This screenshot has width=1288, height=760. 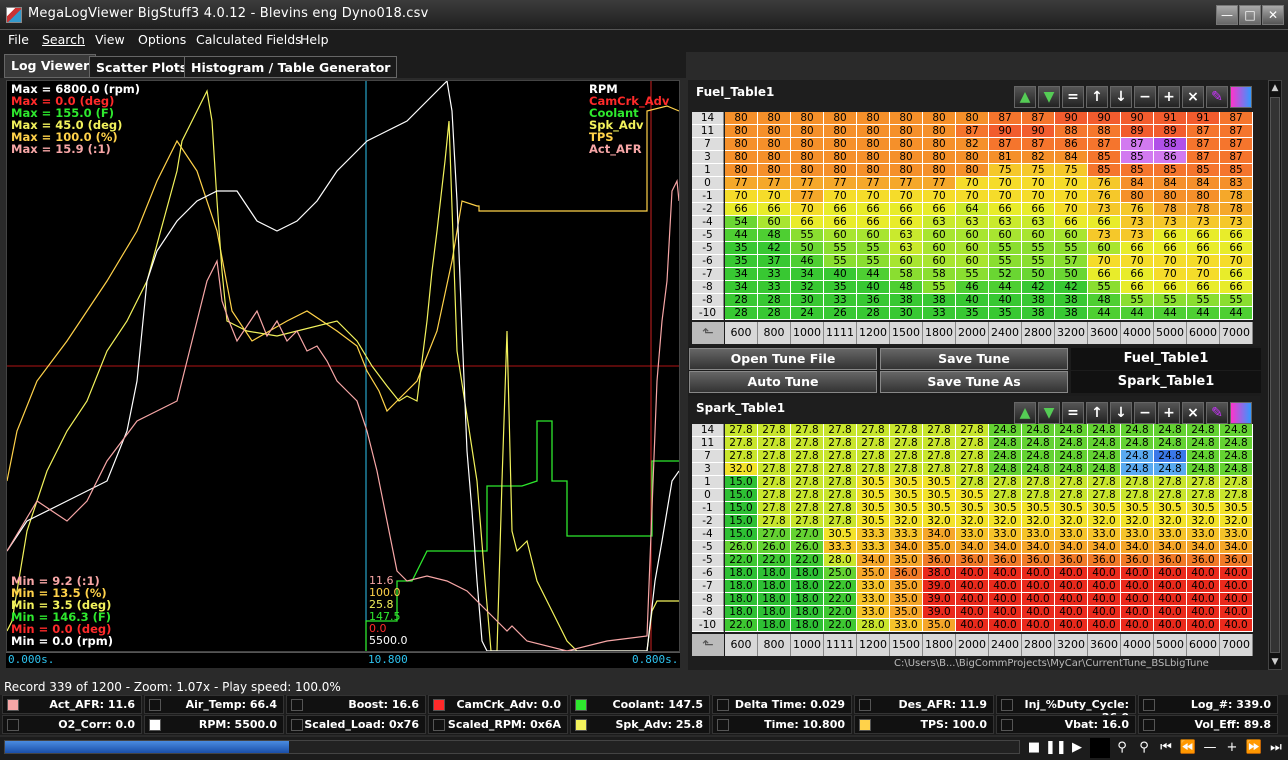 I want to click on table-cell: 35, so click(x=741, y=261).